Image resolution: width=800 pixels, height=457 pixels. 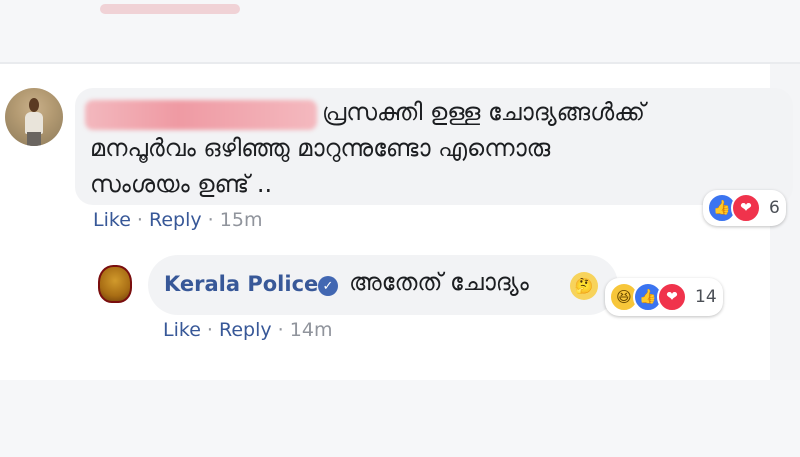 What do you see at coordinates (181, 184) in the screenshot?
I see `comment-line: സംശയം ഉണ്ട് ..` at bounding box center [181, 184].